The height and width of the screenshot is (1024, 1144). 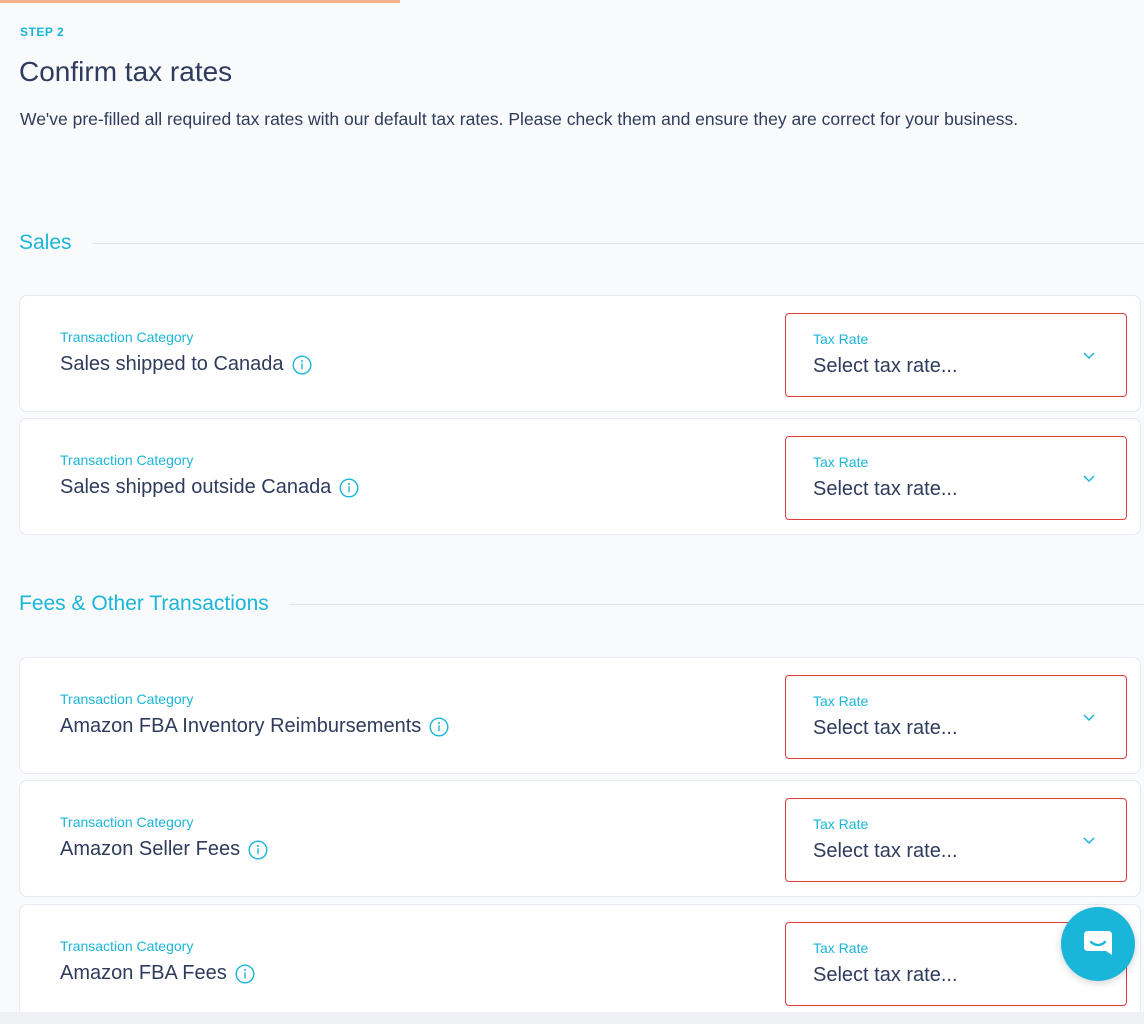 I want to click on category-name: Amazon FBA Fees, so click(x=157, y=973).